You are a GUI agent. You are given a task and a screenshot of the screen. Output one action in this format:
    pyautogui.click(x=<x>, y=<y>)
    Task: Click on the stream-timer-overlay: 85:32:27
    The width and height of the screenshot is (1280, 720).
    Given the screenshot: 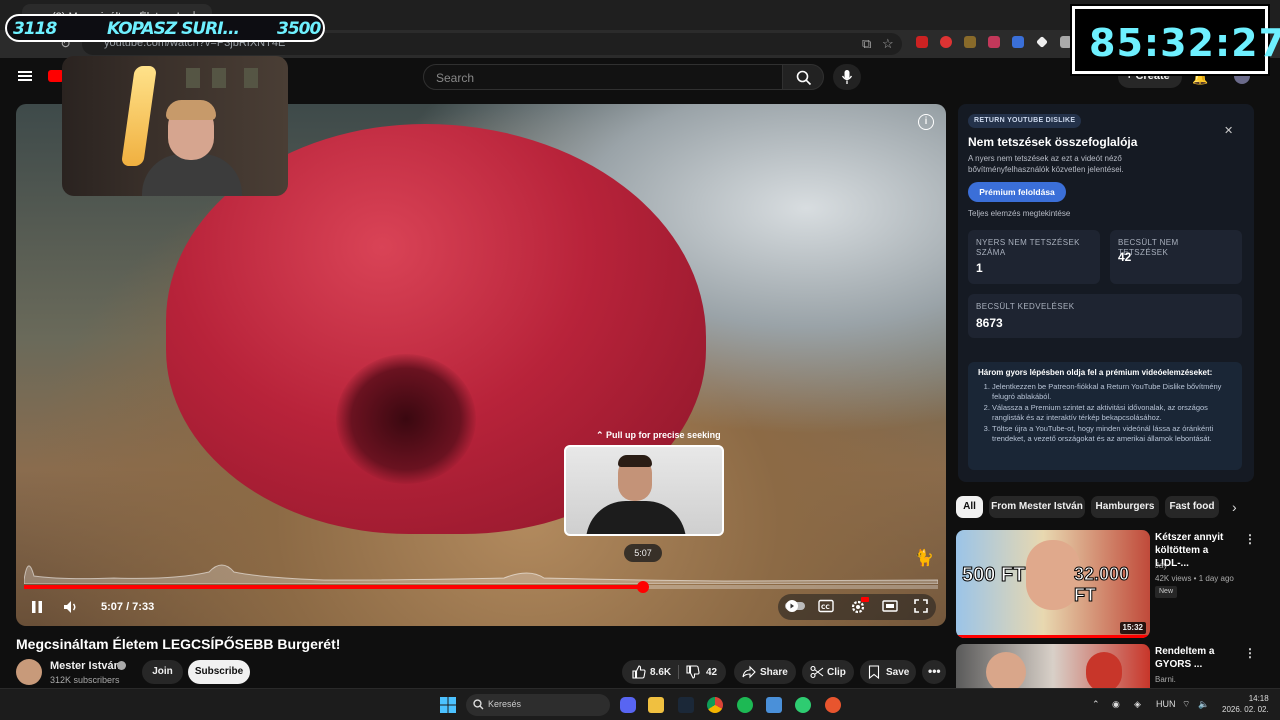 What is the action you would take?
    pyautogui.click(x=1175, y=40)
    